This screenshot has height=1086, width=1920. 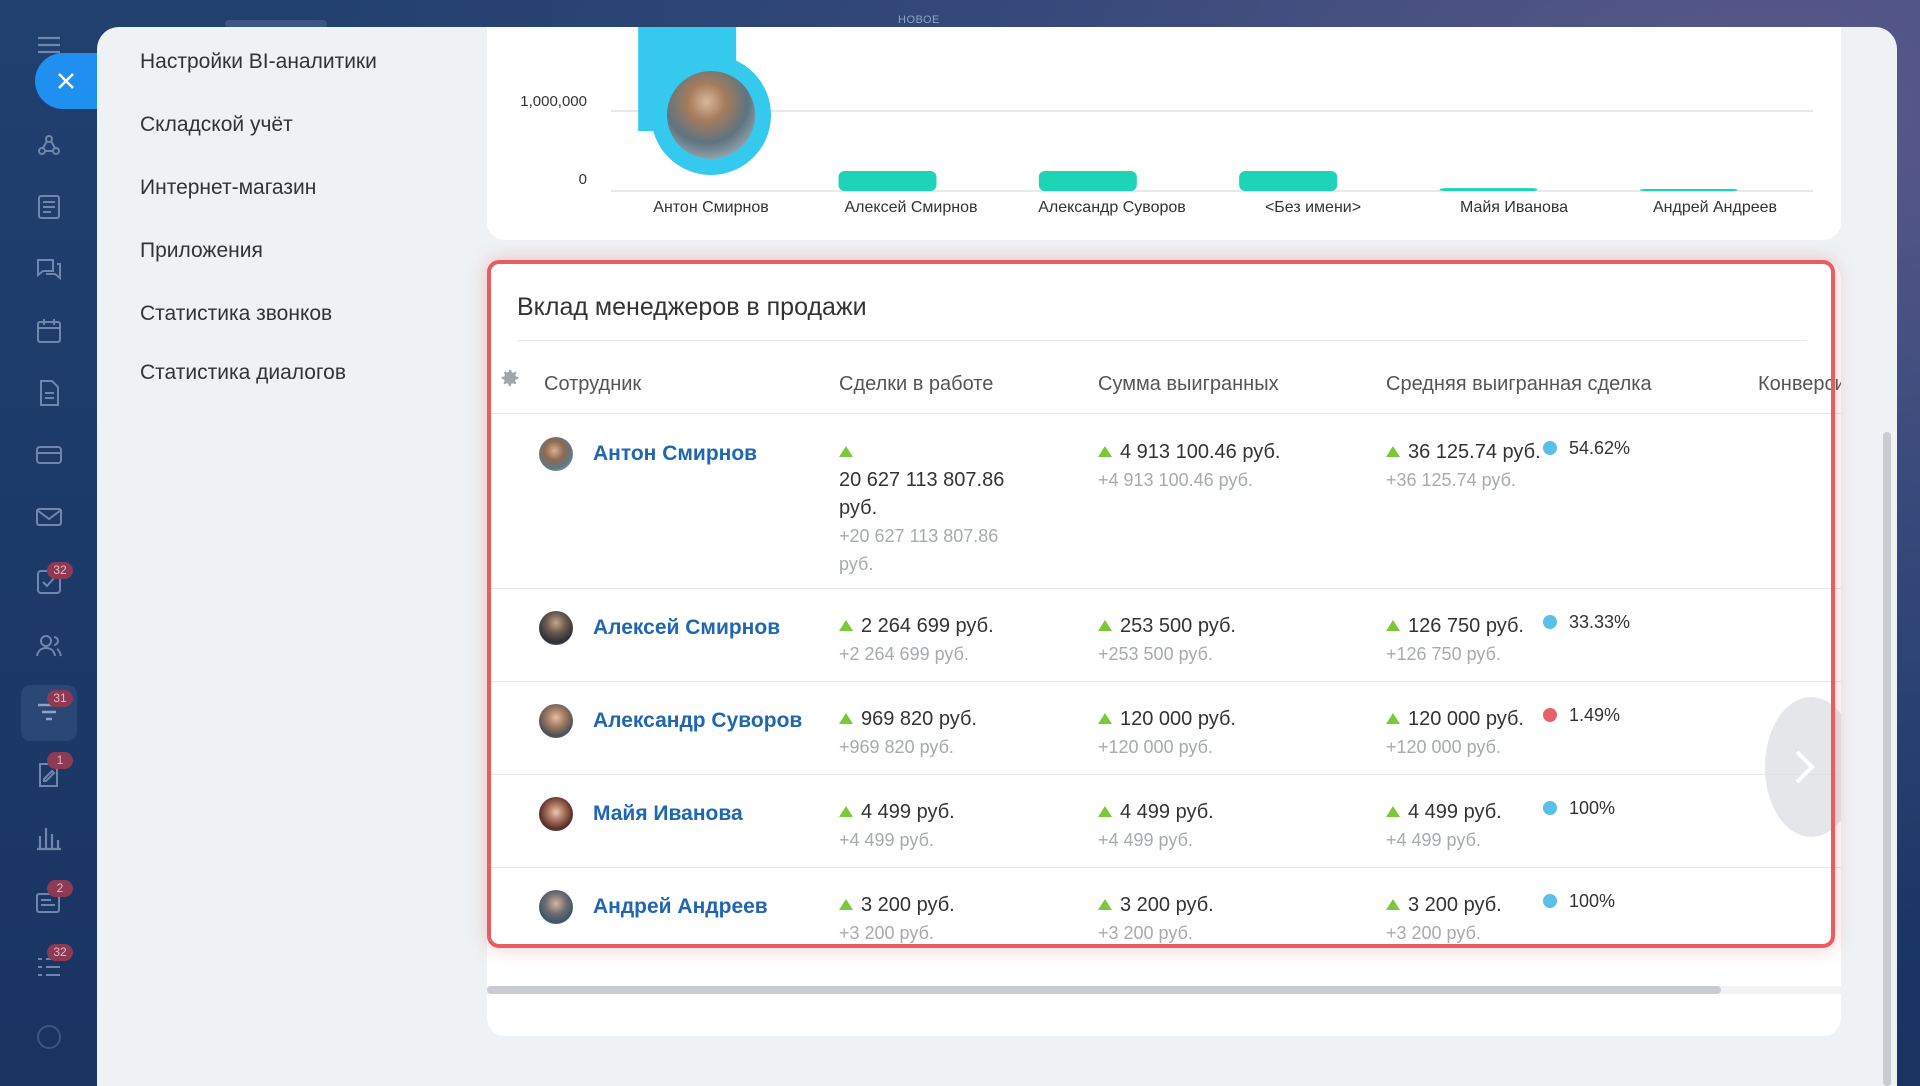 What do you see at coordinates (60, 570) in the screenshot?
I see `tasks-badge: 32` at bounding box center [60, 570].